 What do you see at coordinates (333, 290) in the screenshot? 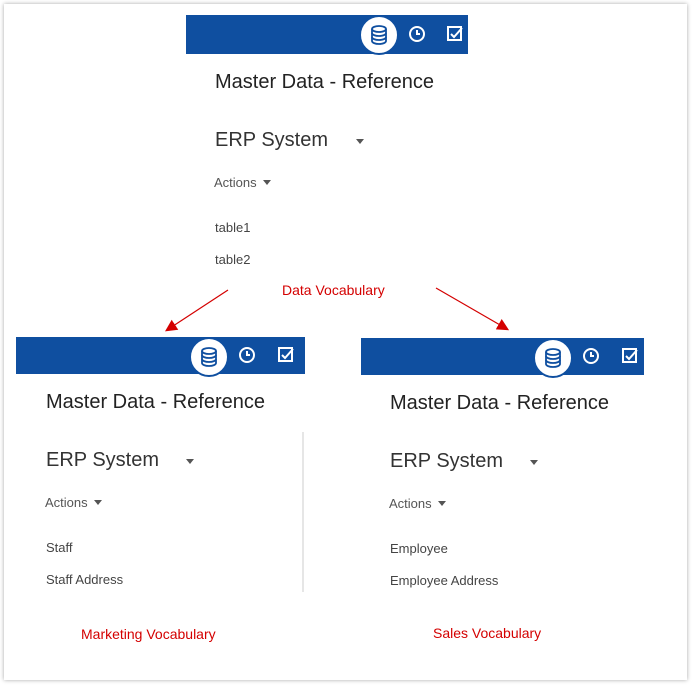
I see `data-vocabulary-label: Data Vocabulary` at bounding box center [333, 290].